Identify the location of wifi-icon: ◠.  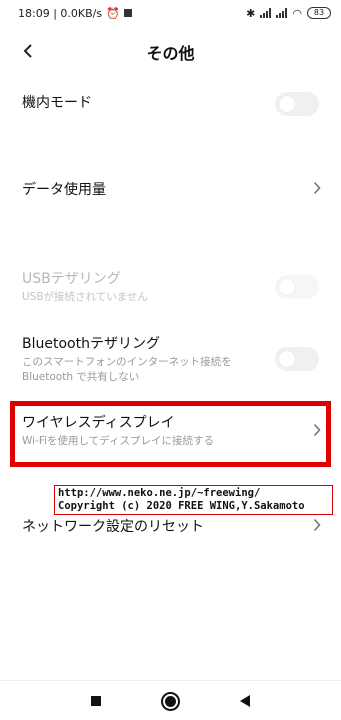
(297, 13).